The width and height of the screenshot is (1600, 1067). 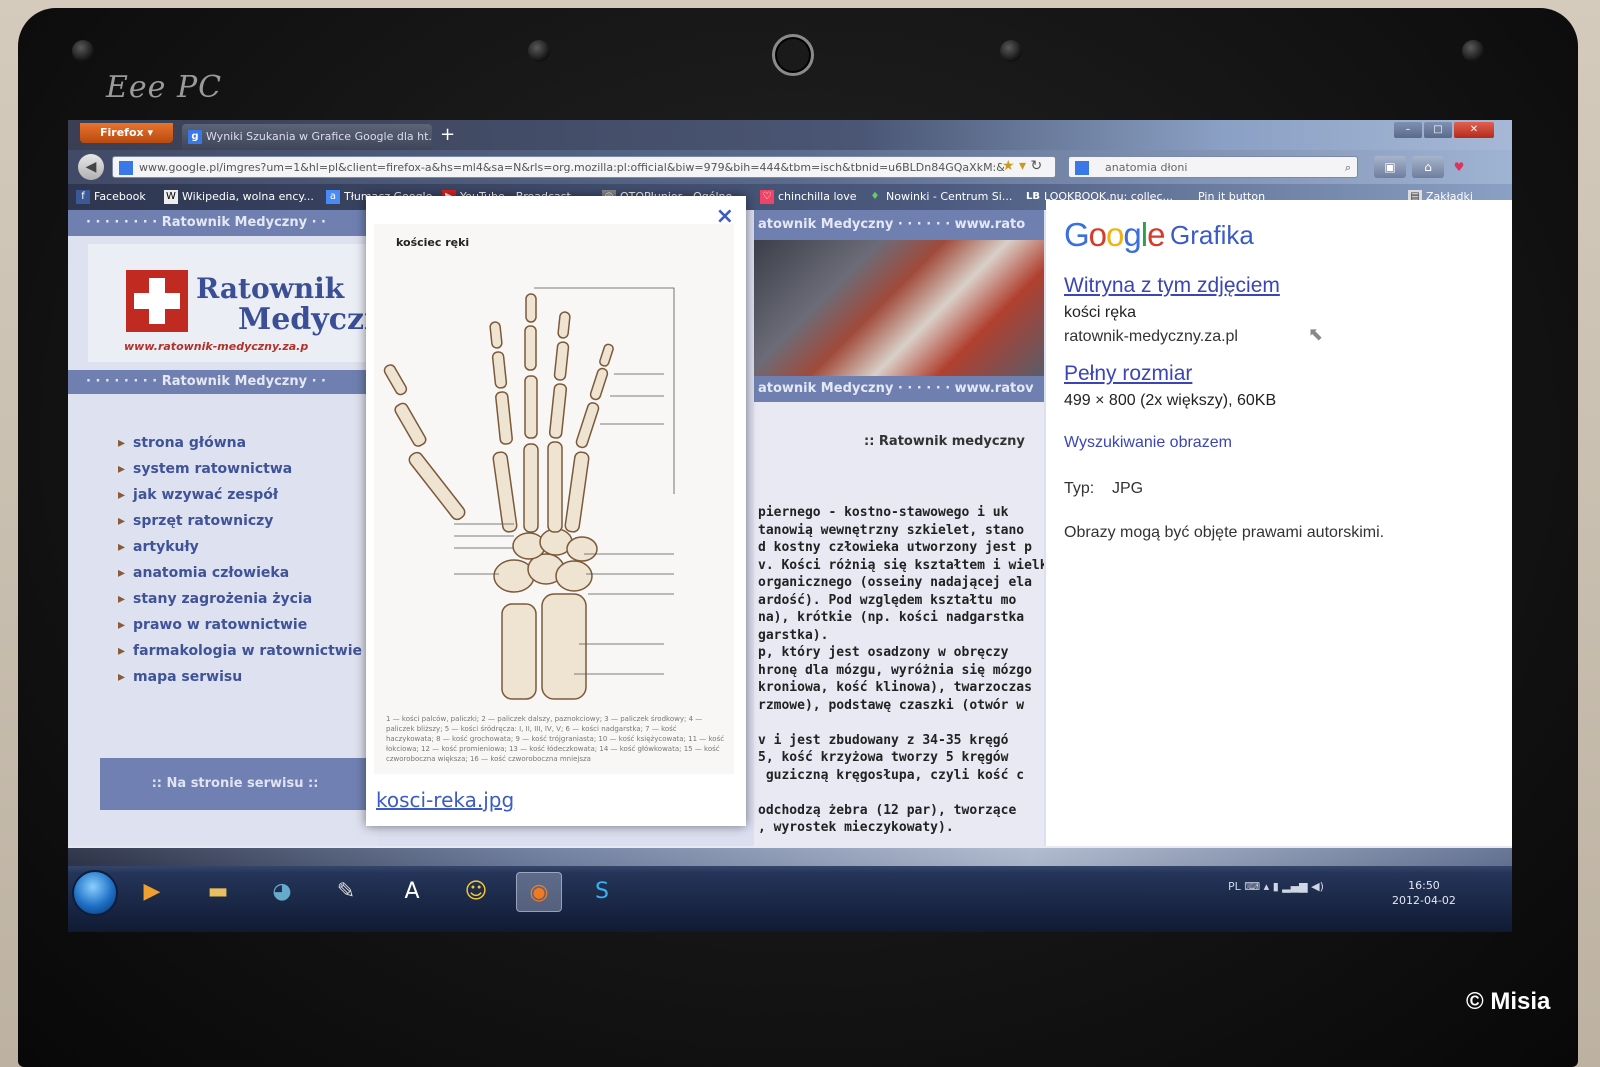 What do you see at coordinates (1390, 167) in the screenshot?
I see `downloads-button: ▣` at bounding box center [1390, 167].